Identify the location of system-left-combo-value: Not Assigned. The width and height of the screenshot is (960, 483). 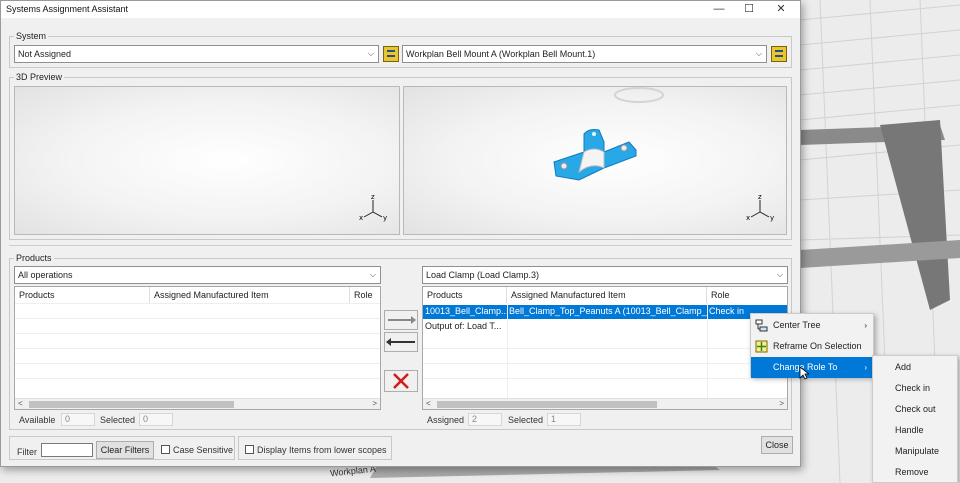
(45, 54).